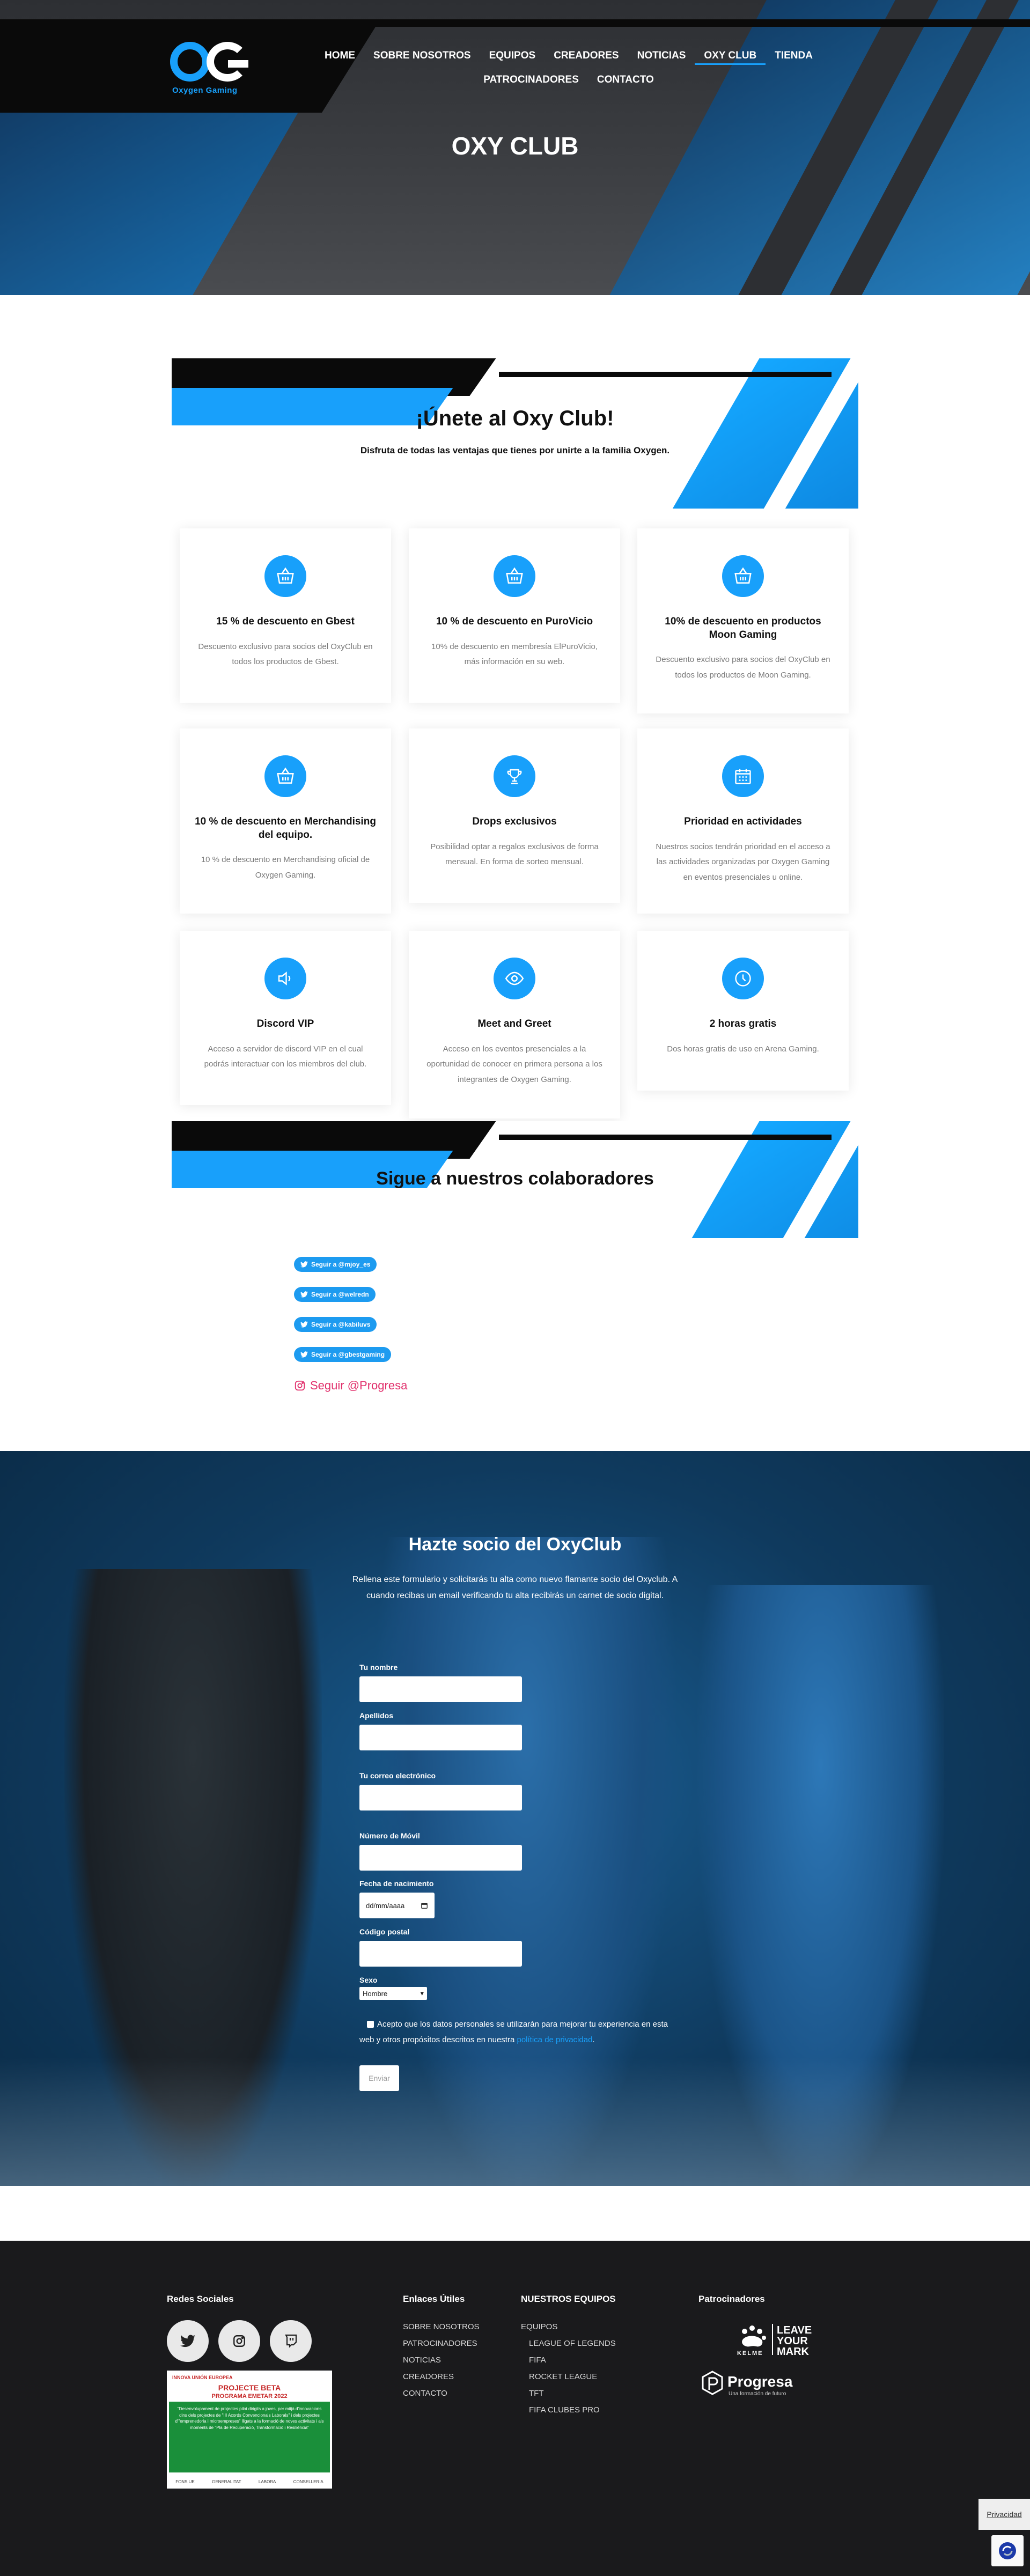 This screenshot has width=1030, height=2576. Describe the element at coordinates (212, 70) in the screenshot. I see `site-logo: Oxygen Gaming` at that location.